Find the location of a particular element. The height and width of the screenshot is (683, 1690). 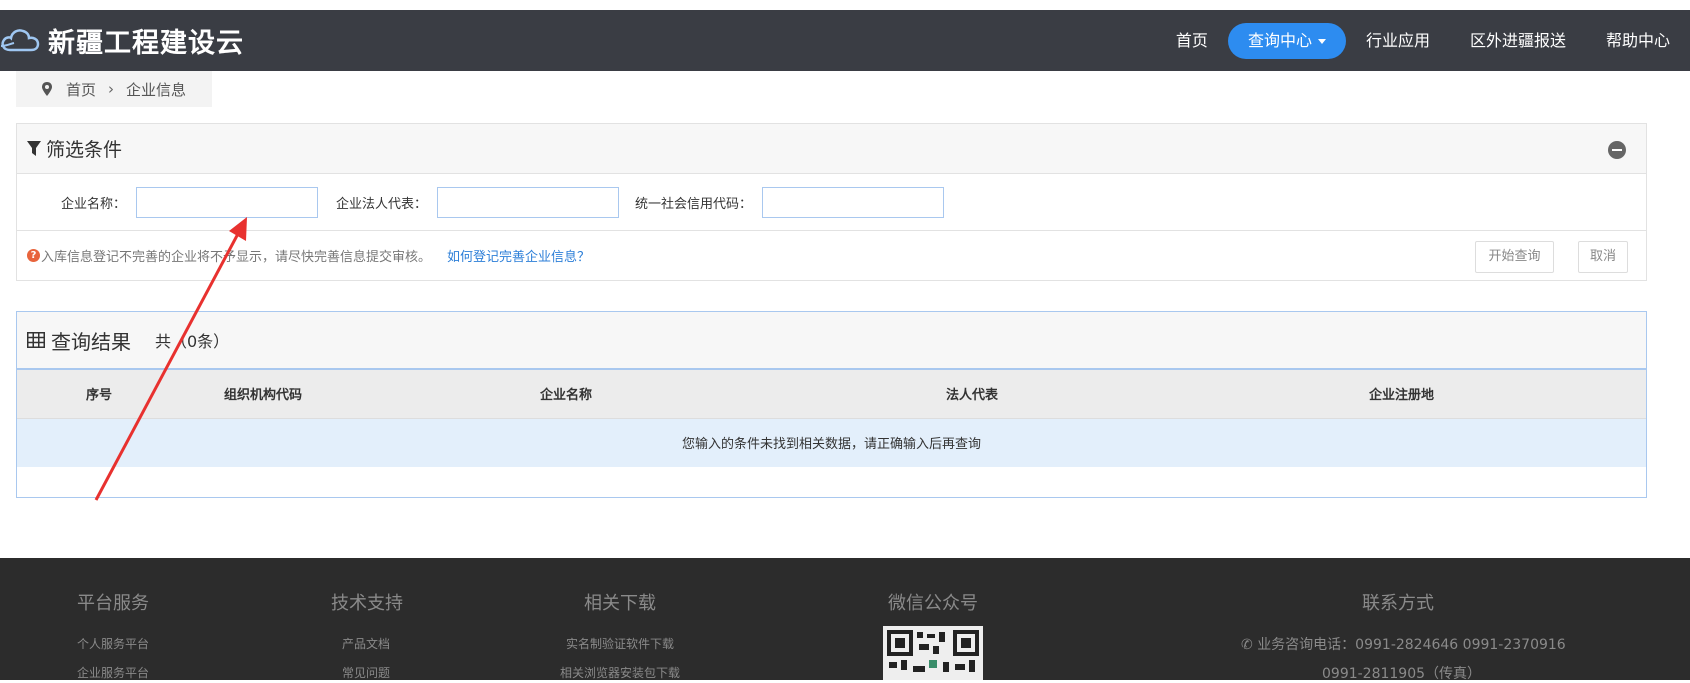

search-button: 开始查询 is located at coordinates (1514, 257).